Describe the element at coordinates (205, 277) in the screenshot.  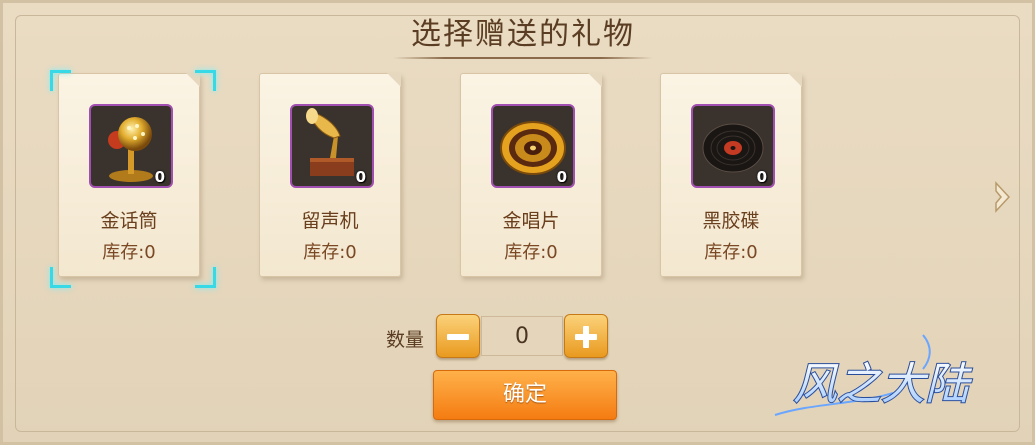
I see `selection-corner-bottom-right` at that location.